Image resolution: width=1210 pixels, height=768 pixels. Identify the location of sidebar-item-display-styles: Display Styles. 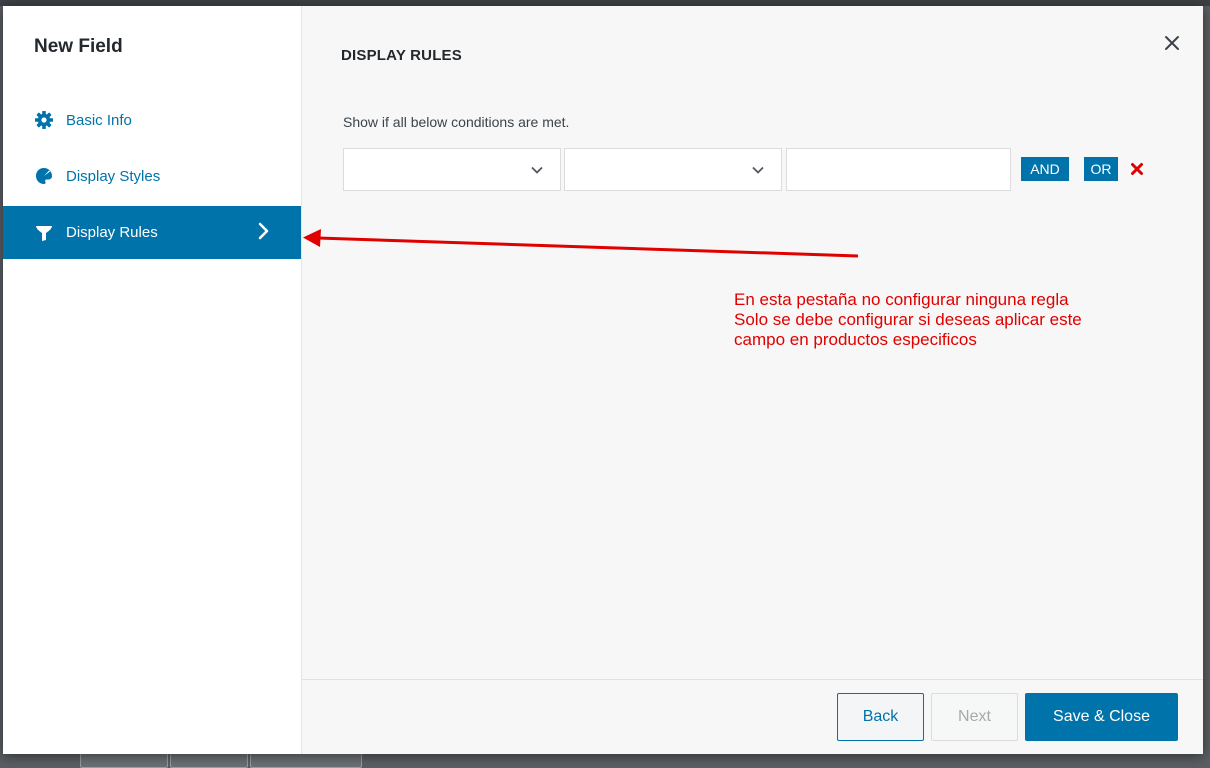
(152, 176).